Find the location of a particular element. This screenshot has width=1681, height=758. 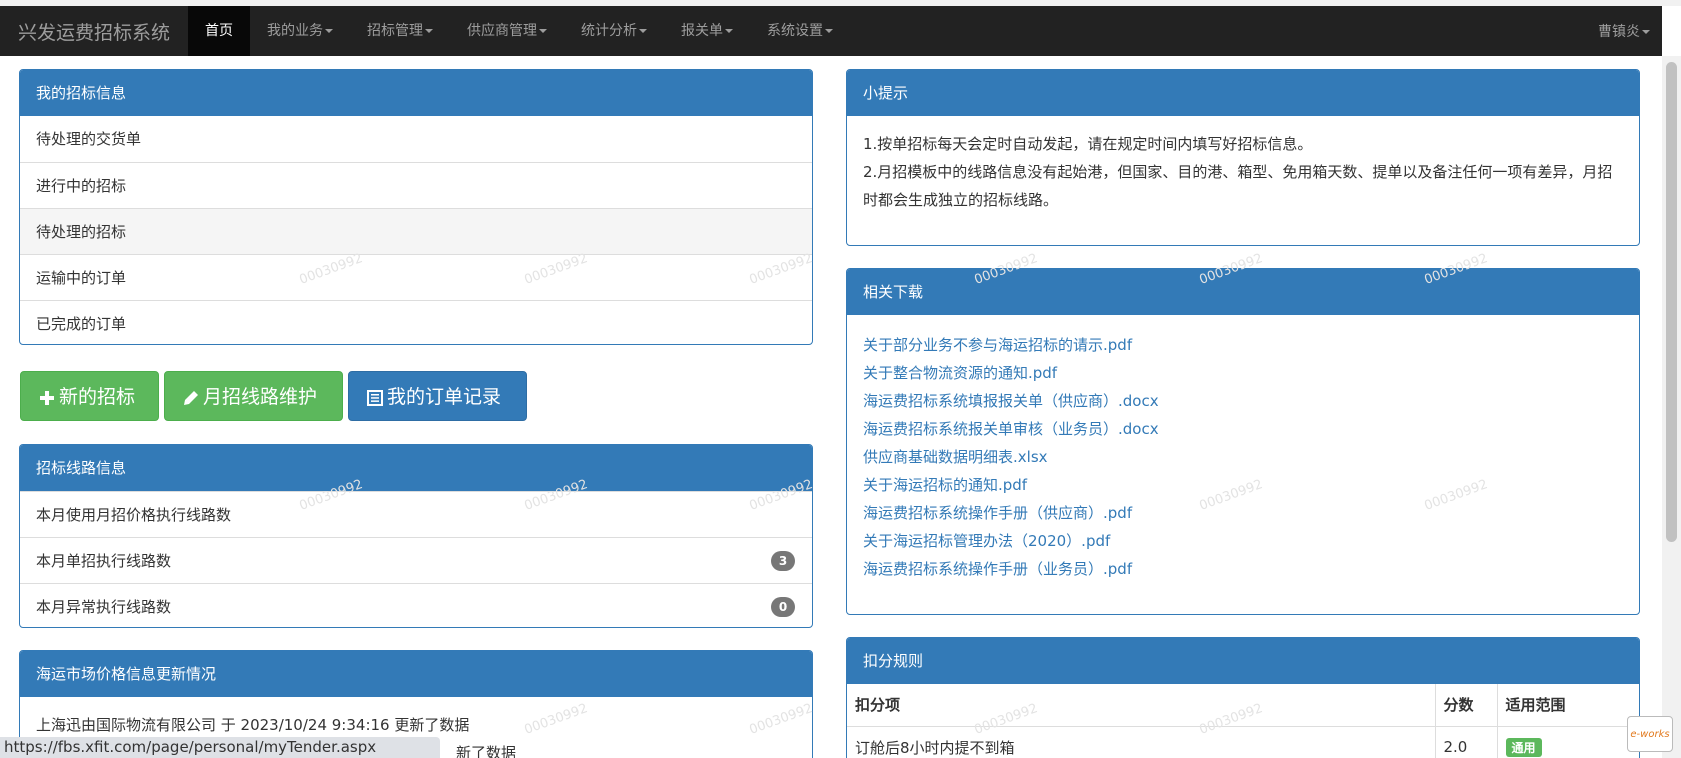

scrollbar-thumb is located at coordinates (1671, 302).